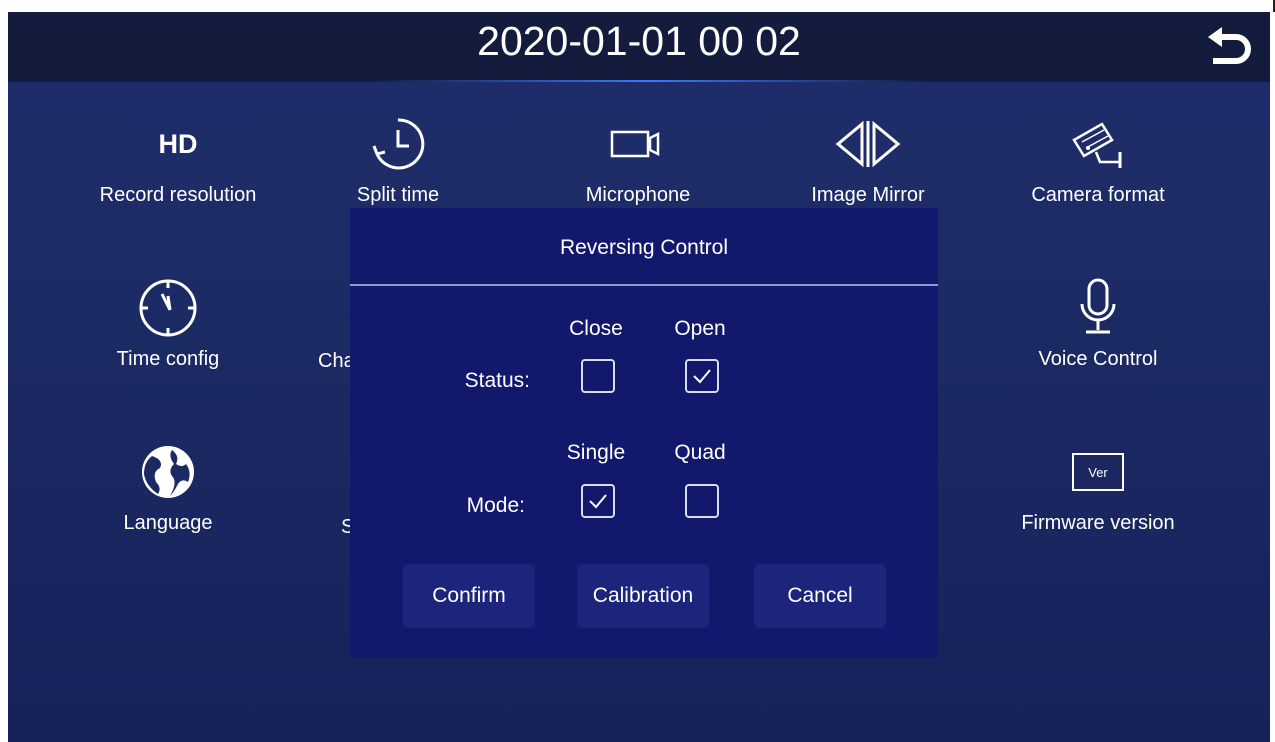 The image size is (1275, 742). Describe the element at coordinates (168, 523) in the screenshot. I see `menu-label: Language` at that location.